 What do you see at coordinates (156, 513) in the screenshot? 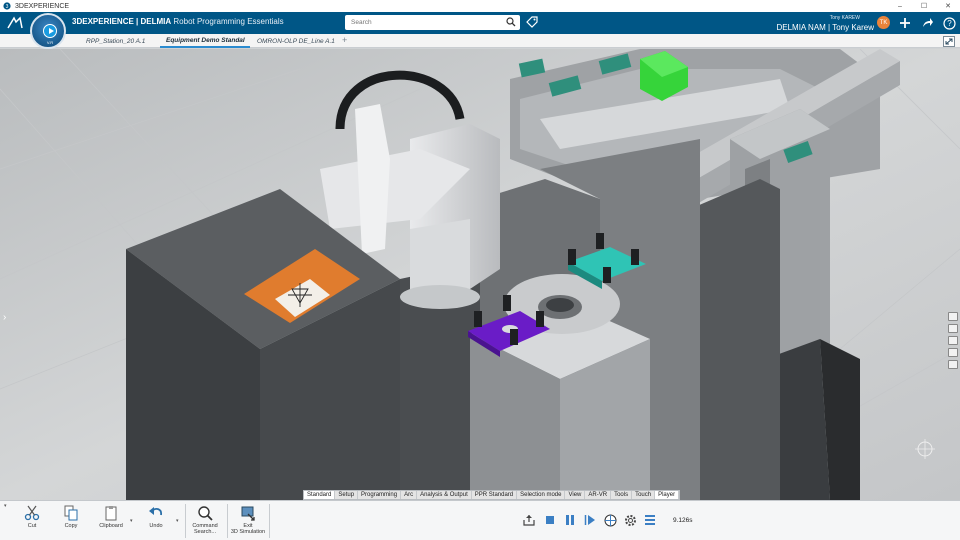
I see `undo-icon` at bounding box center [156, 513].